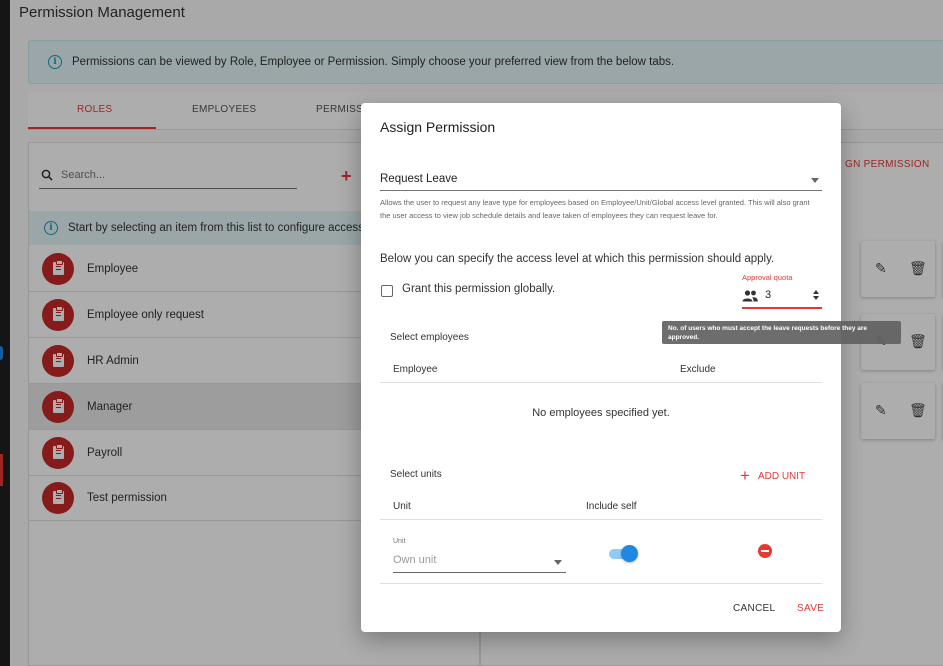  I want to click on increment-icon, so click(816, 292).